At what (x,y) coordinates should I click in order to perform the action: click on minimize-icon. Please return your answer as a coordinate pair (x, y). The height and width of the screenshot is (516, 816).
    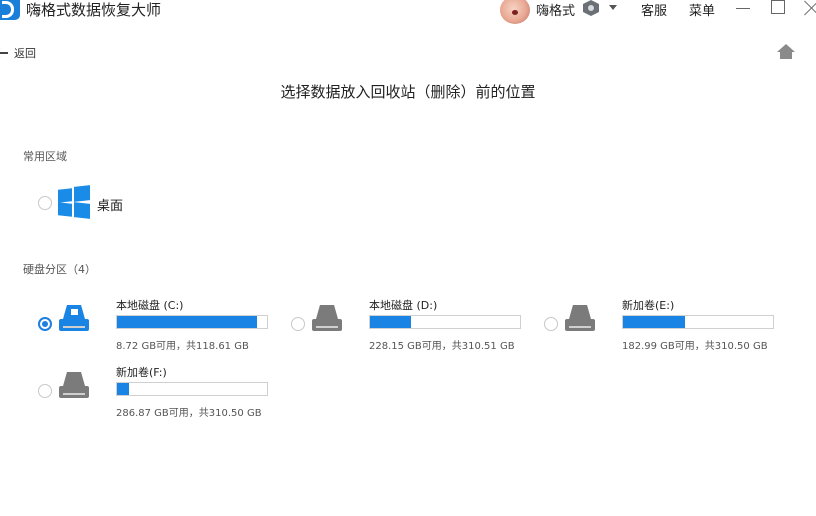
    Looking at the image, I should click on (743, 8).